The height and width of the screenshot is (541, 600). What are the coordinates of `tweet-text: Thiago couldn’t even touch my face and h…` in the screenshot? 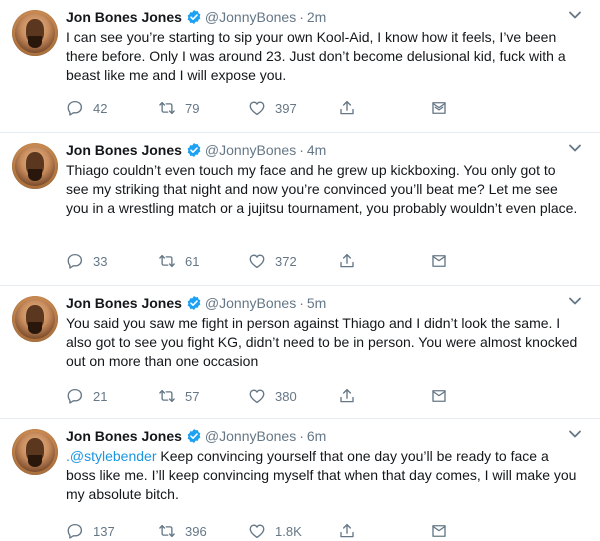 It's located at (322, 189).